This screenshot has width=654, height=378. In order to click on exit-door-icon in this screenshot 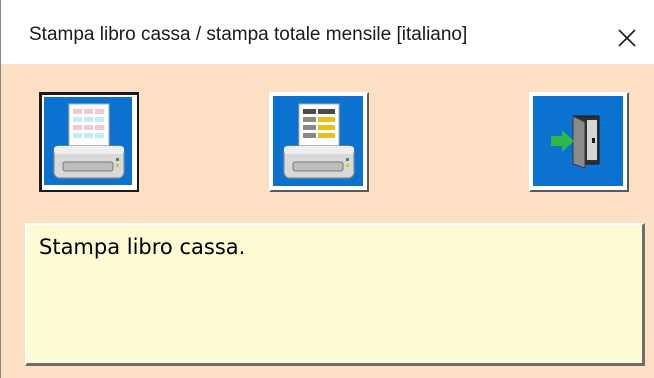, I will do `click(575, 142)`.